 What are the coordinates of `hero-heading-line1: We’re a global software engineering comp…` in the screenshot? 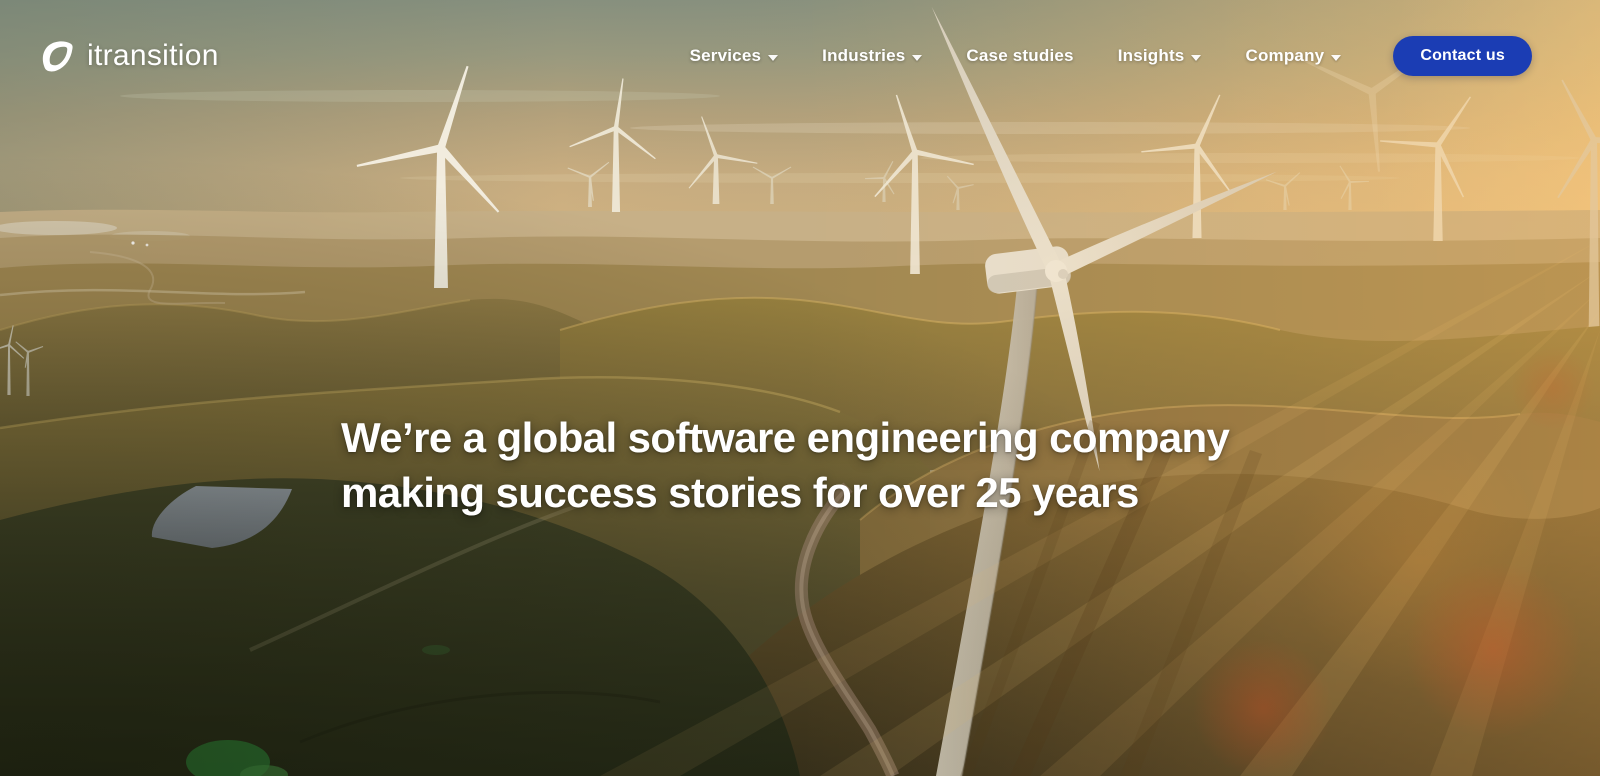 It's located at (785, 437).